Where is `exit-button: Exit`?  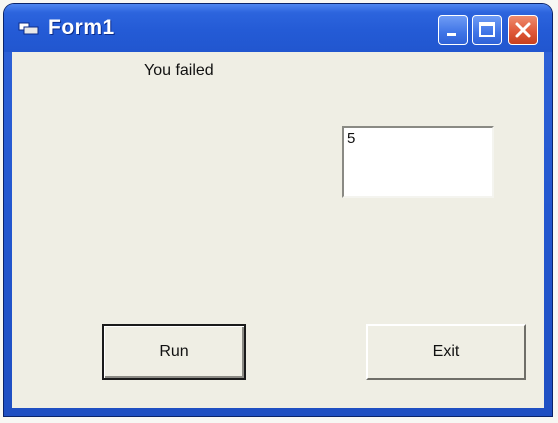
exit-button: Exit is located at coordinates (446, 352).